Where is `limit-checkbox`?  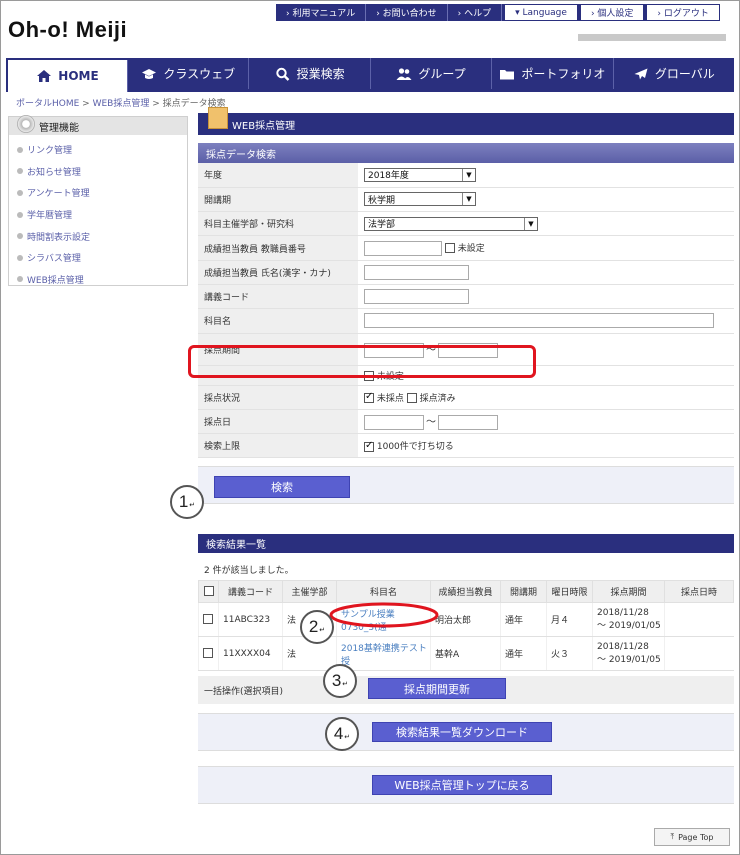
limit-checkbox is located at coordinates (369, 446).